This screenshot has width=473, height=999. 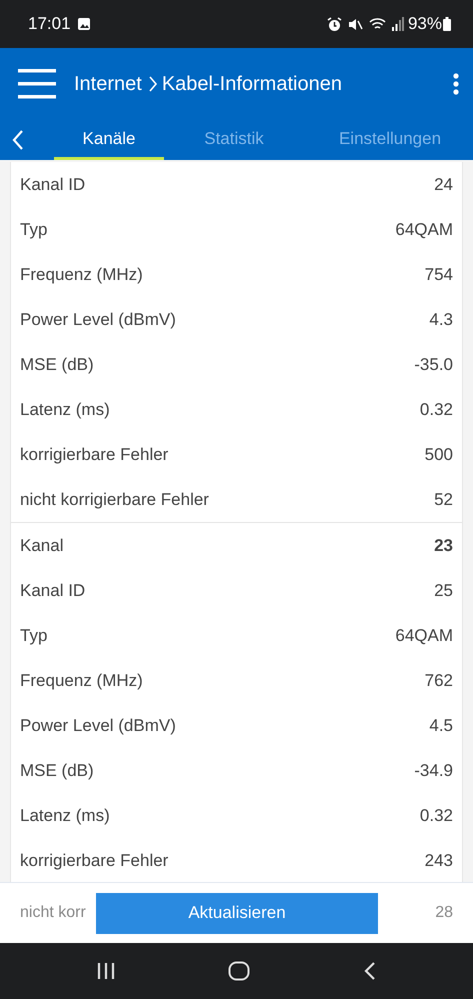 What do you see at coordinates (237, 913) in the screenshot?
I see `refresh-button: Aktualisieren` at bounding box center [237, 913].